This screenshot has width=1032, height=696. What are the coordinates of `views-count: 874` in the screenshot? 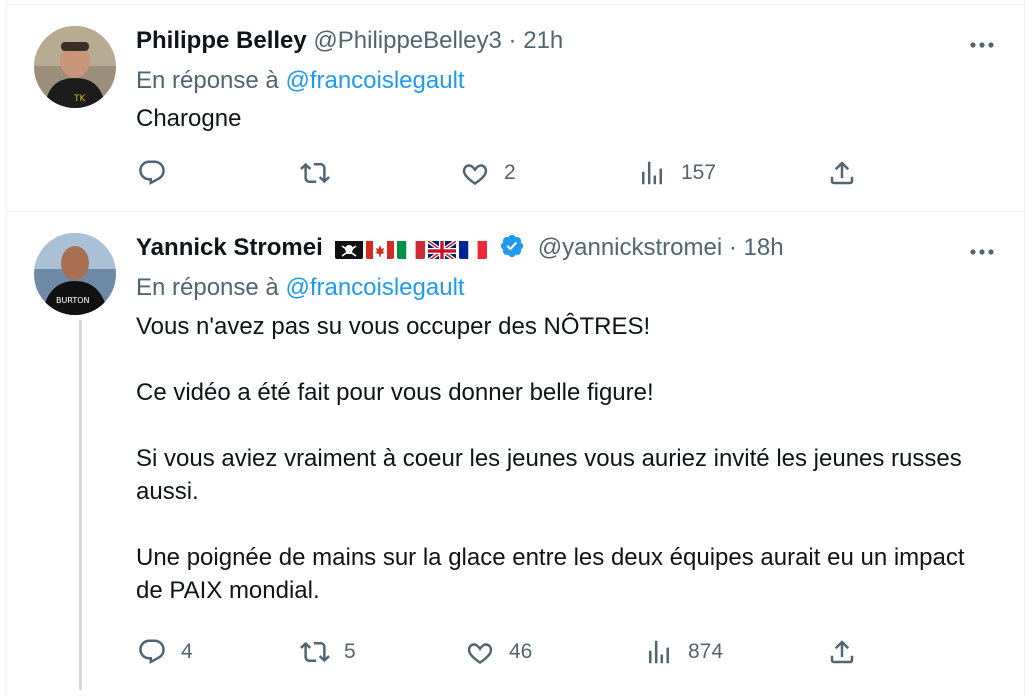 It's located at (706, 651).